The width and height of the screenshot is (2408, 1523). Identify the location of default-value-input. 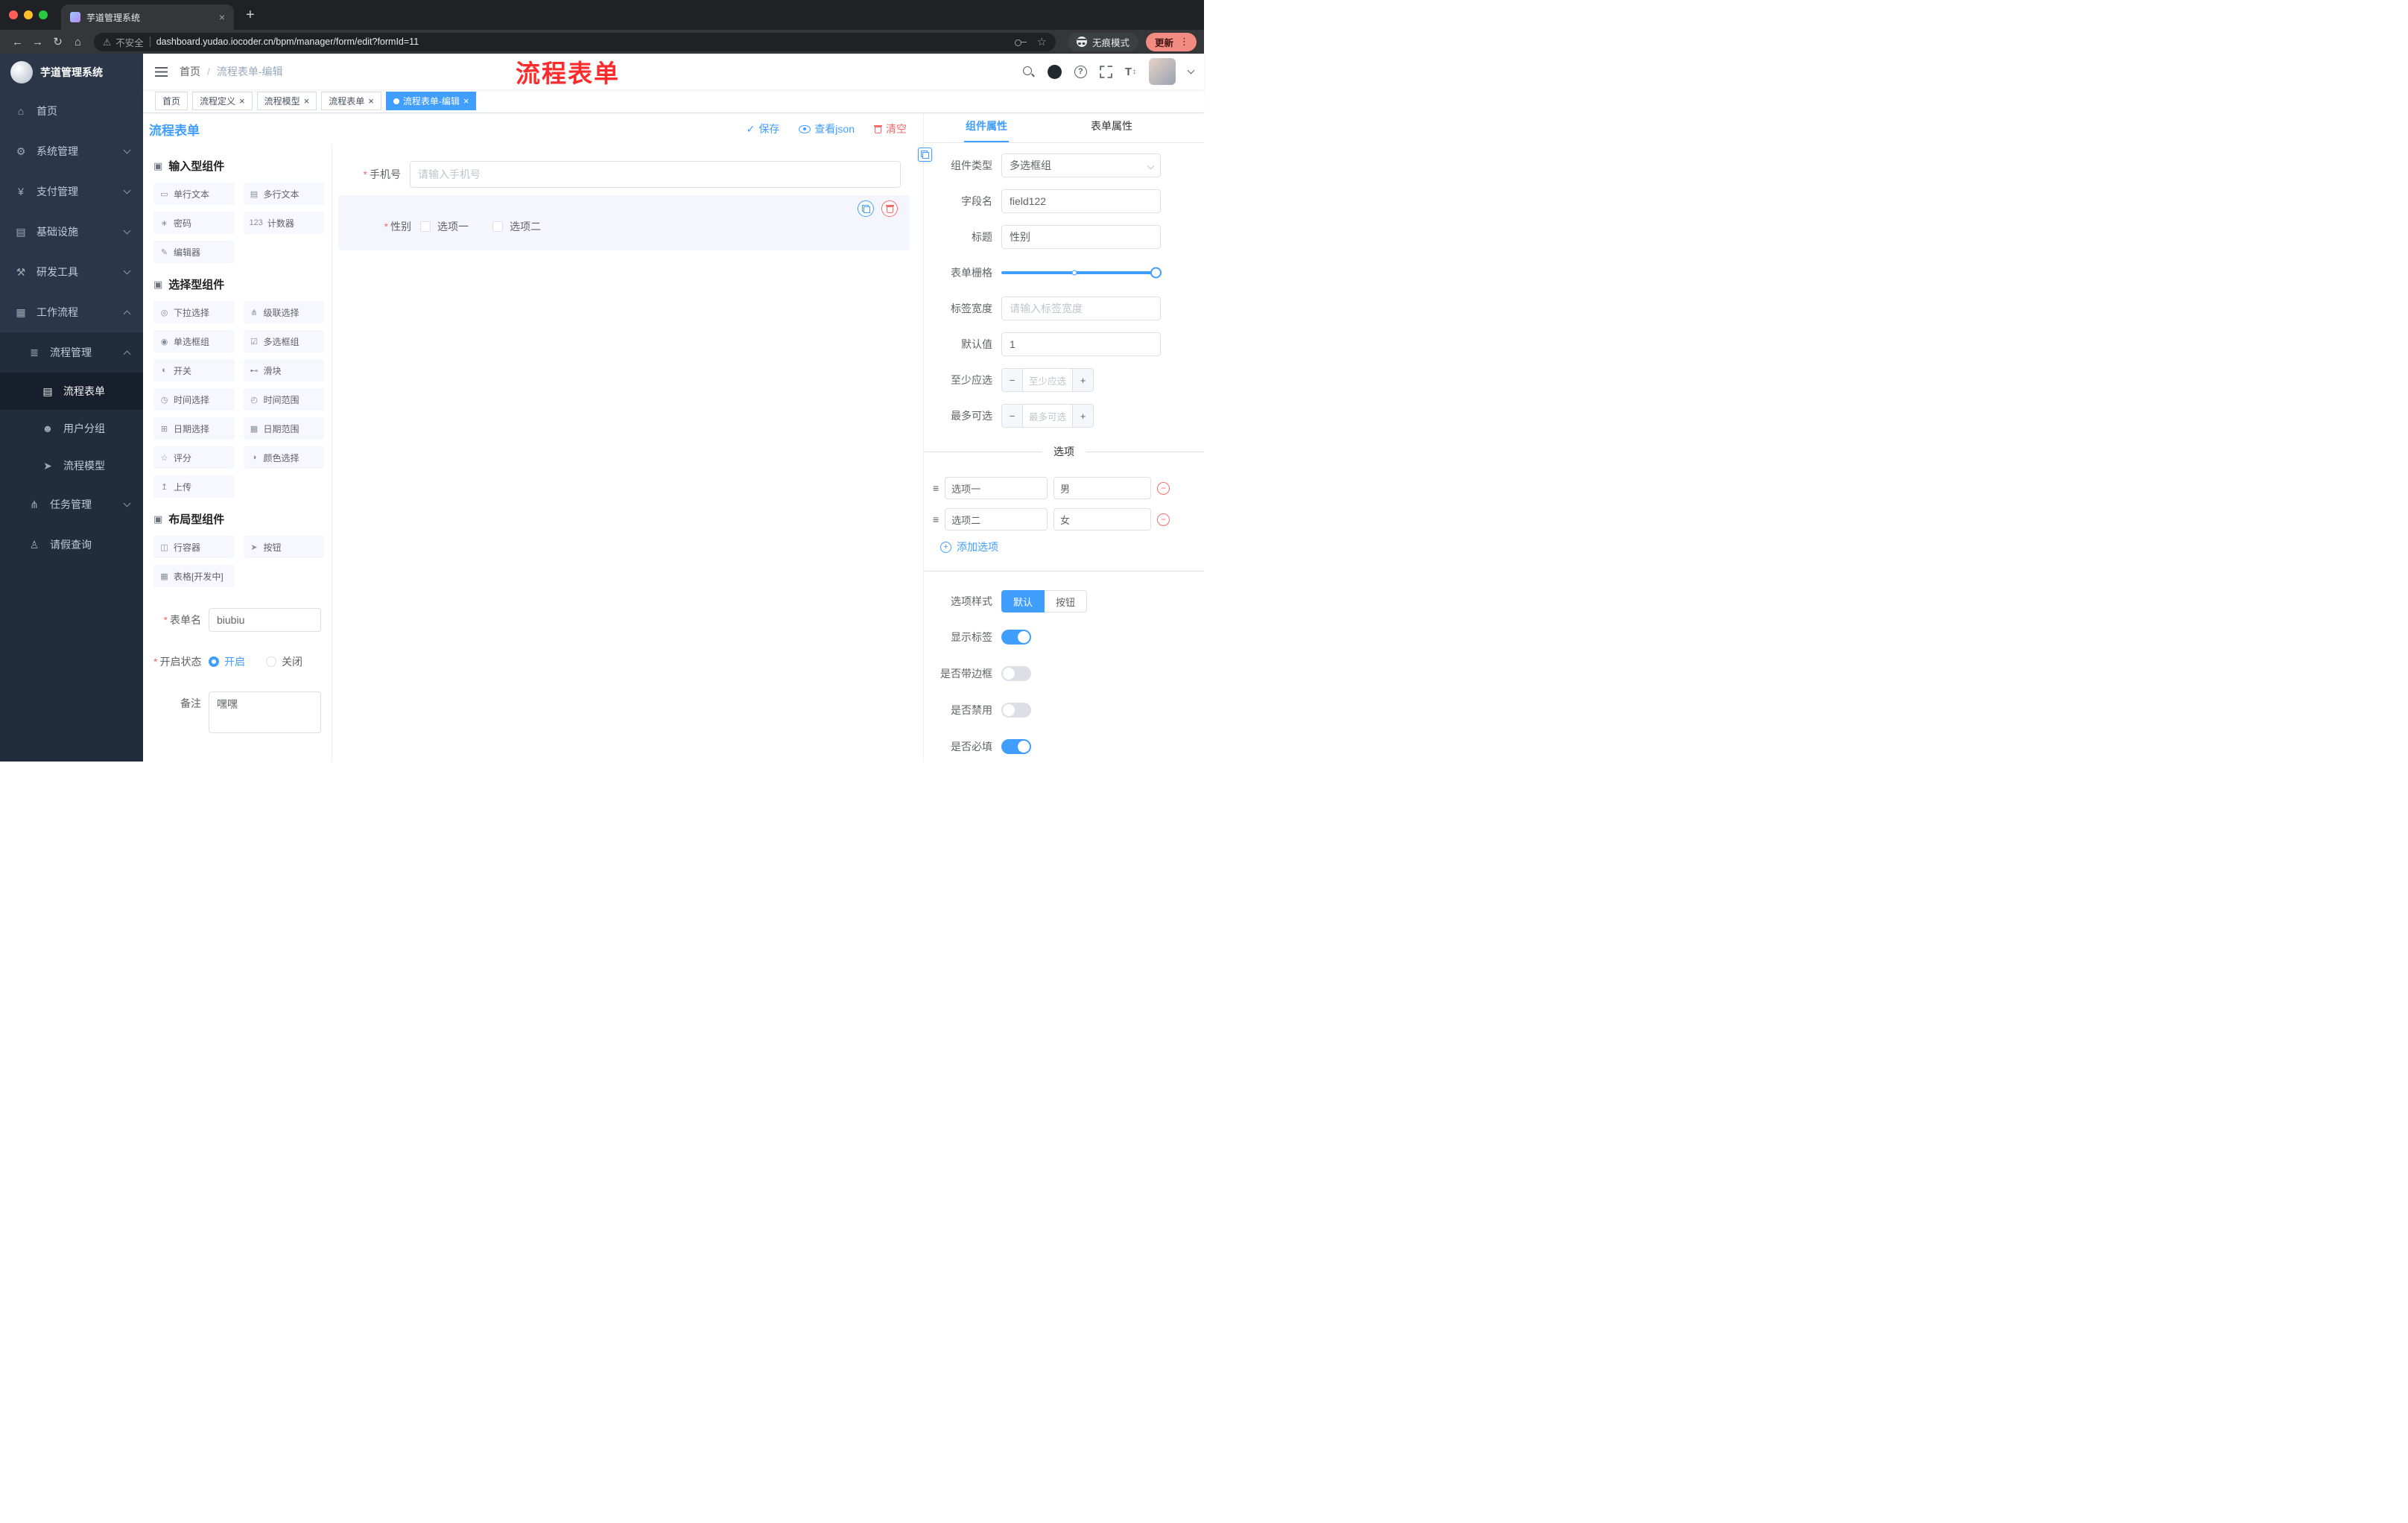
(1081, 344).